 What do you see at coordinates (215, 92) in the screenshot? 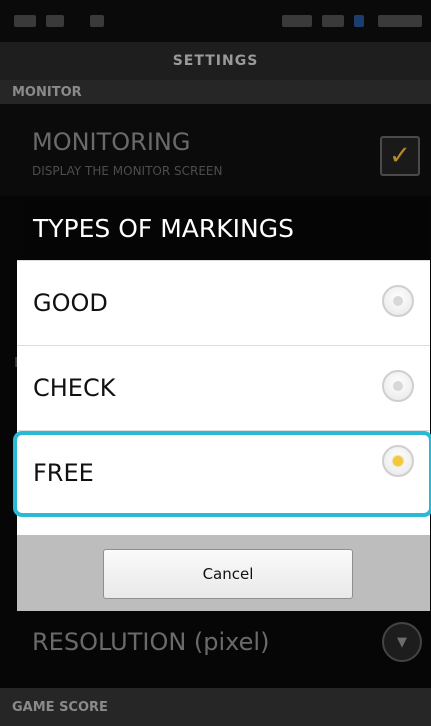
I see `section-header-monitor: MONITOR` at bounding box center [215, 92].